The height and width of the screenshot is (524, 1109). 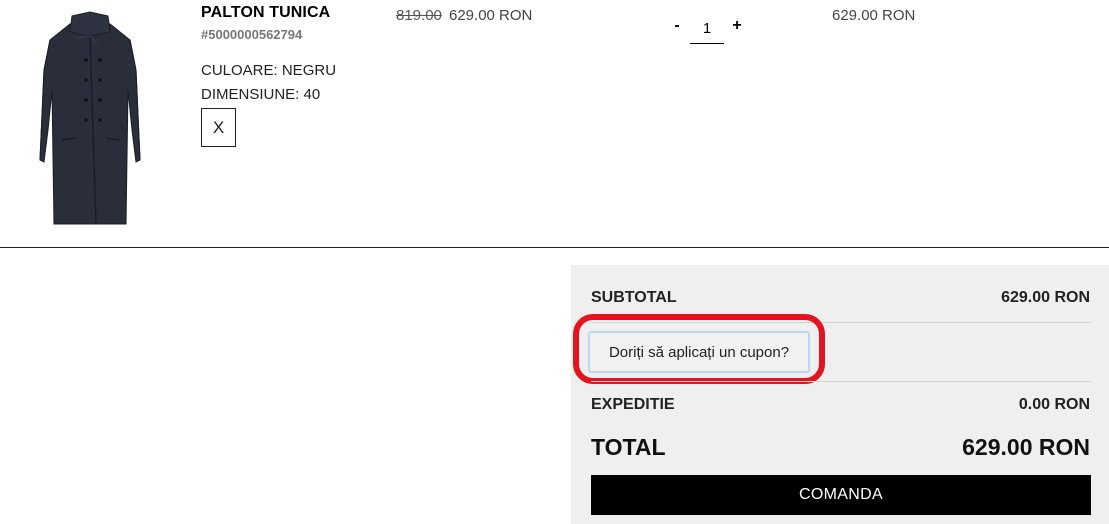 What do you see at coordinates (252, 34) in the screenshot?
I see `product-sku: #5000000562794` at bounding box center [252, 34].